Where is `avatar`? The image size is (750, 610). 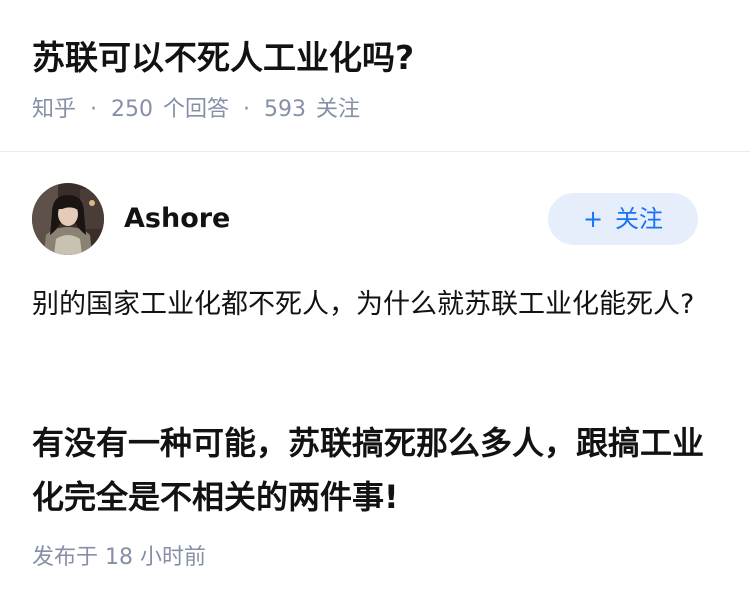
avatar is located at coordinates (68, 219).